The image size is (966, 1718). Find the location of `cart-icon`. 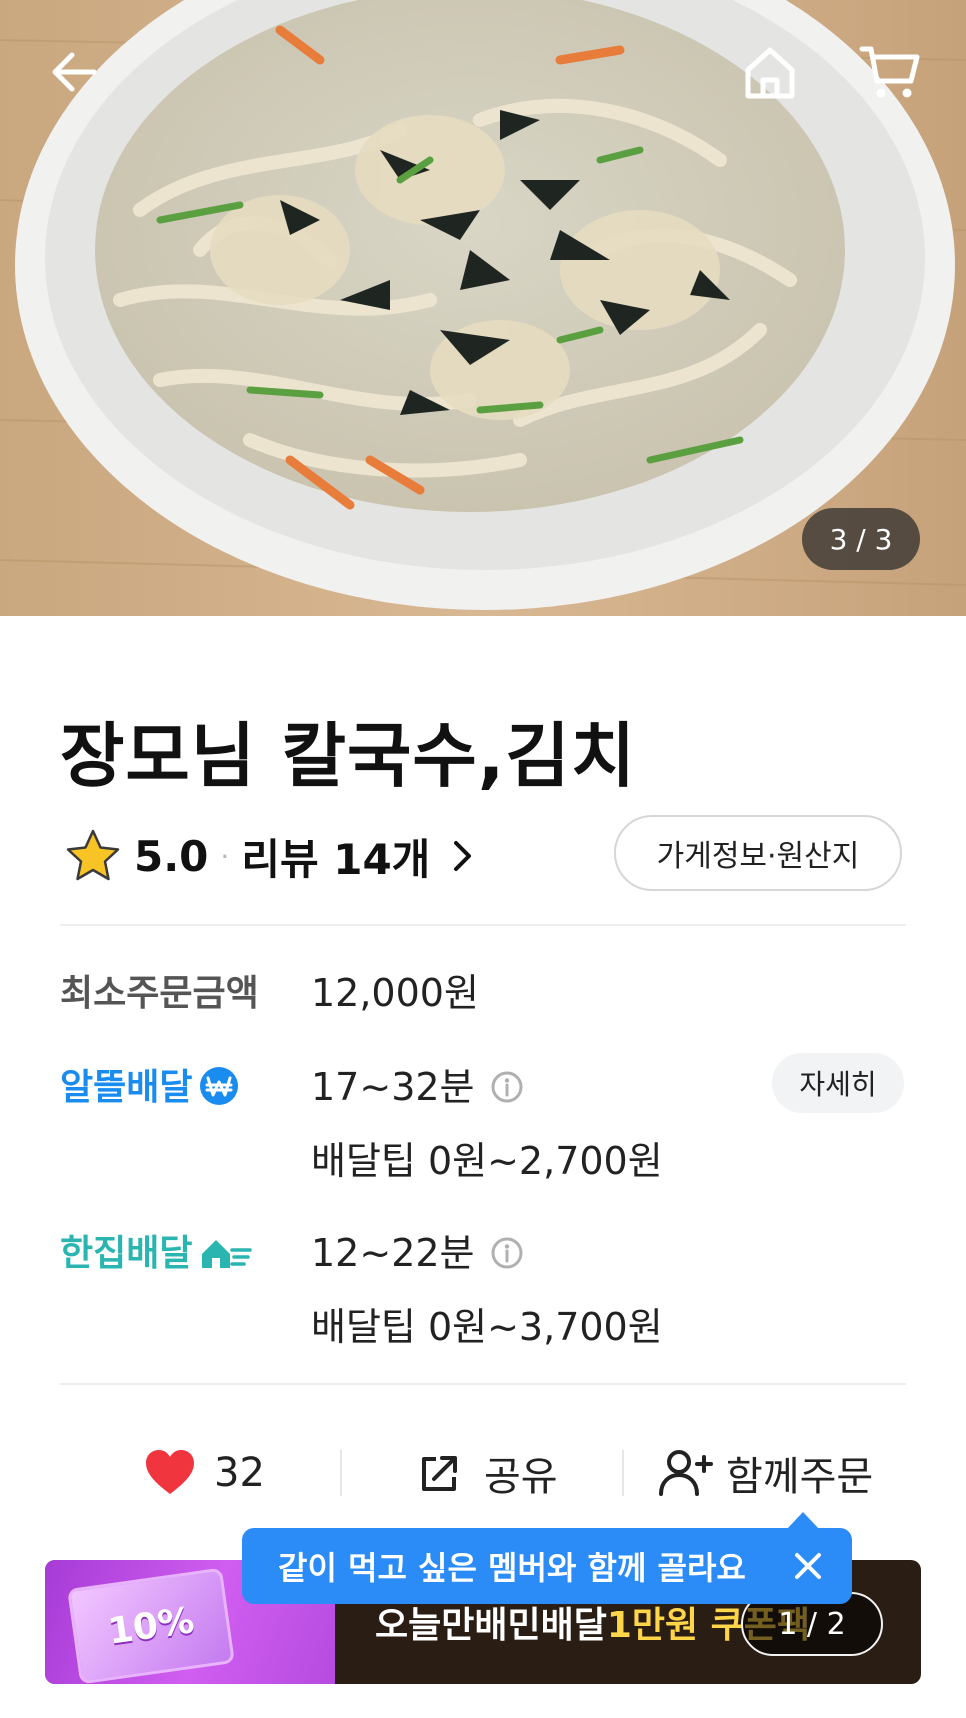

cart-icon is located at coordinates (889, 72).